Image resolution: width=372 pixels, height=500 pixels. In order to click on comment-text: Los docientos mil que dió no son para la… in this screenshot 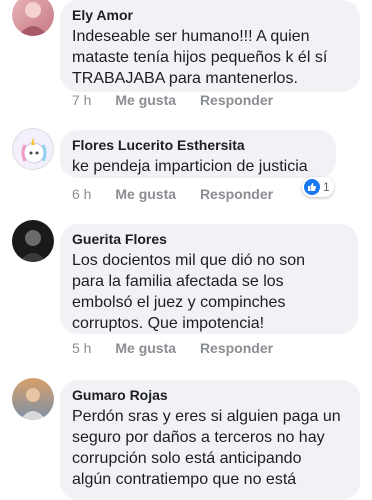, I will do `click(209, 292)`.